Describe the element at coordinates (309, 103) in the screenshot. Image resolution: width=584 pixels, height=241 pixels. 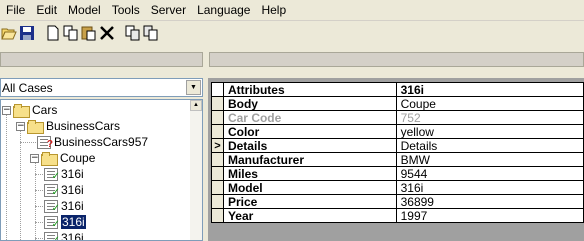
I see `attribute-name: Body` at that location.